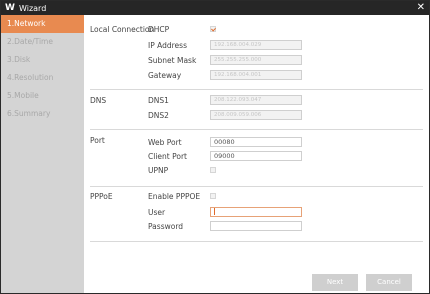  Describe the element at coordinates (421, 8) in the screenshot. I see `close-icon: ✕` at that location.